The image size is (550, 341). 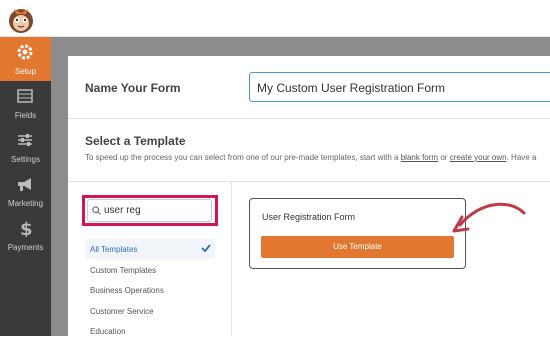 I want to click on category-label: Customer Service, so click(x=122, y=311).